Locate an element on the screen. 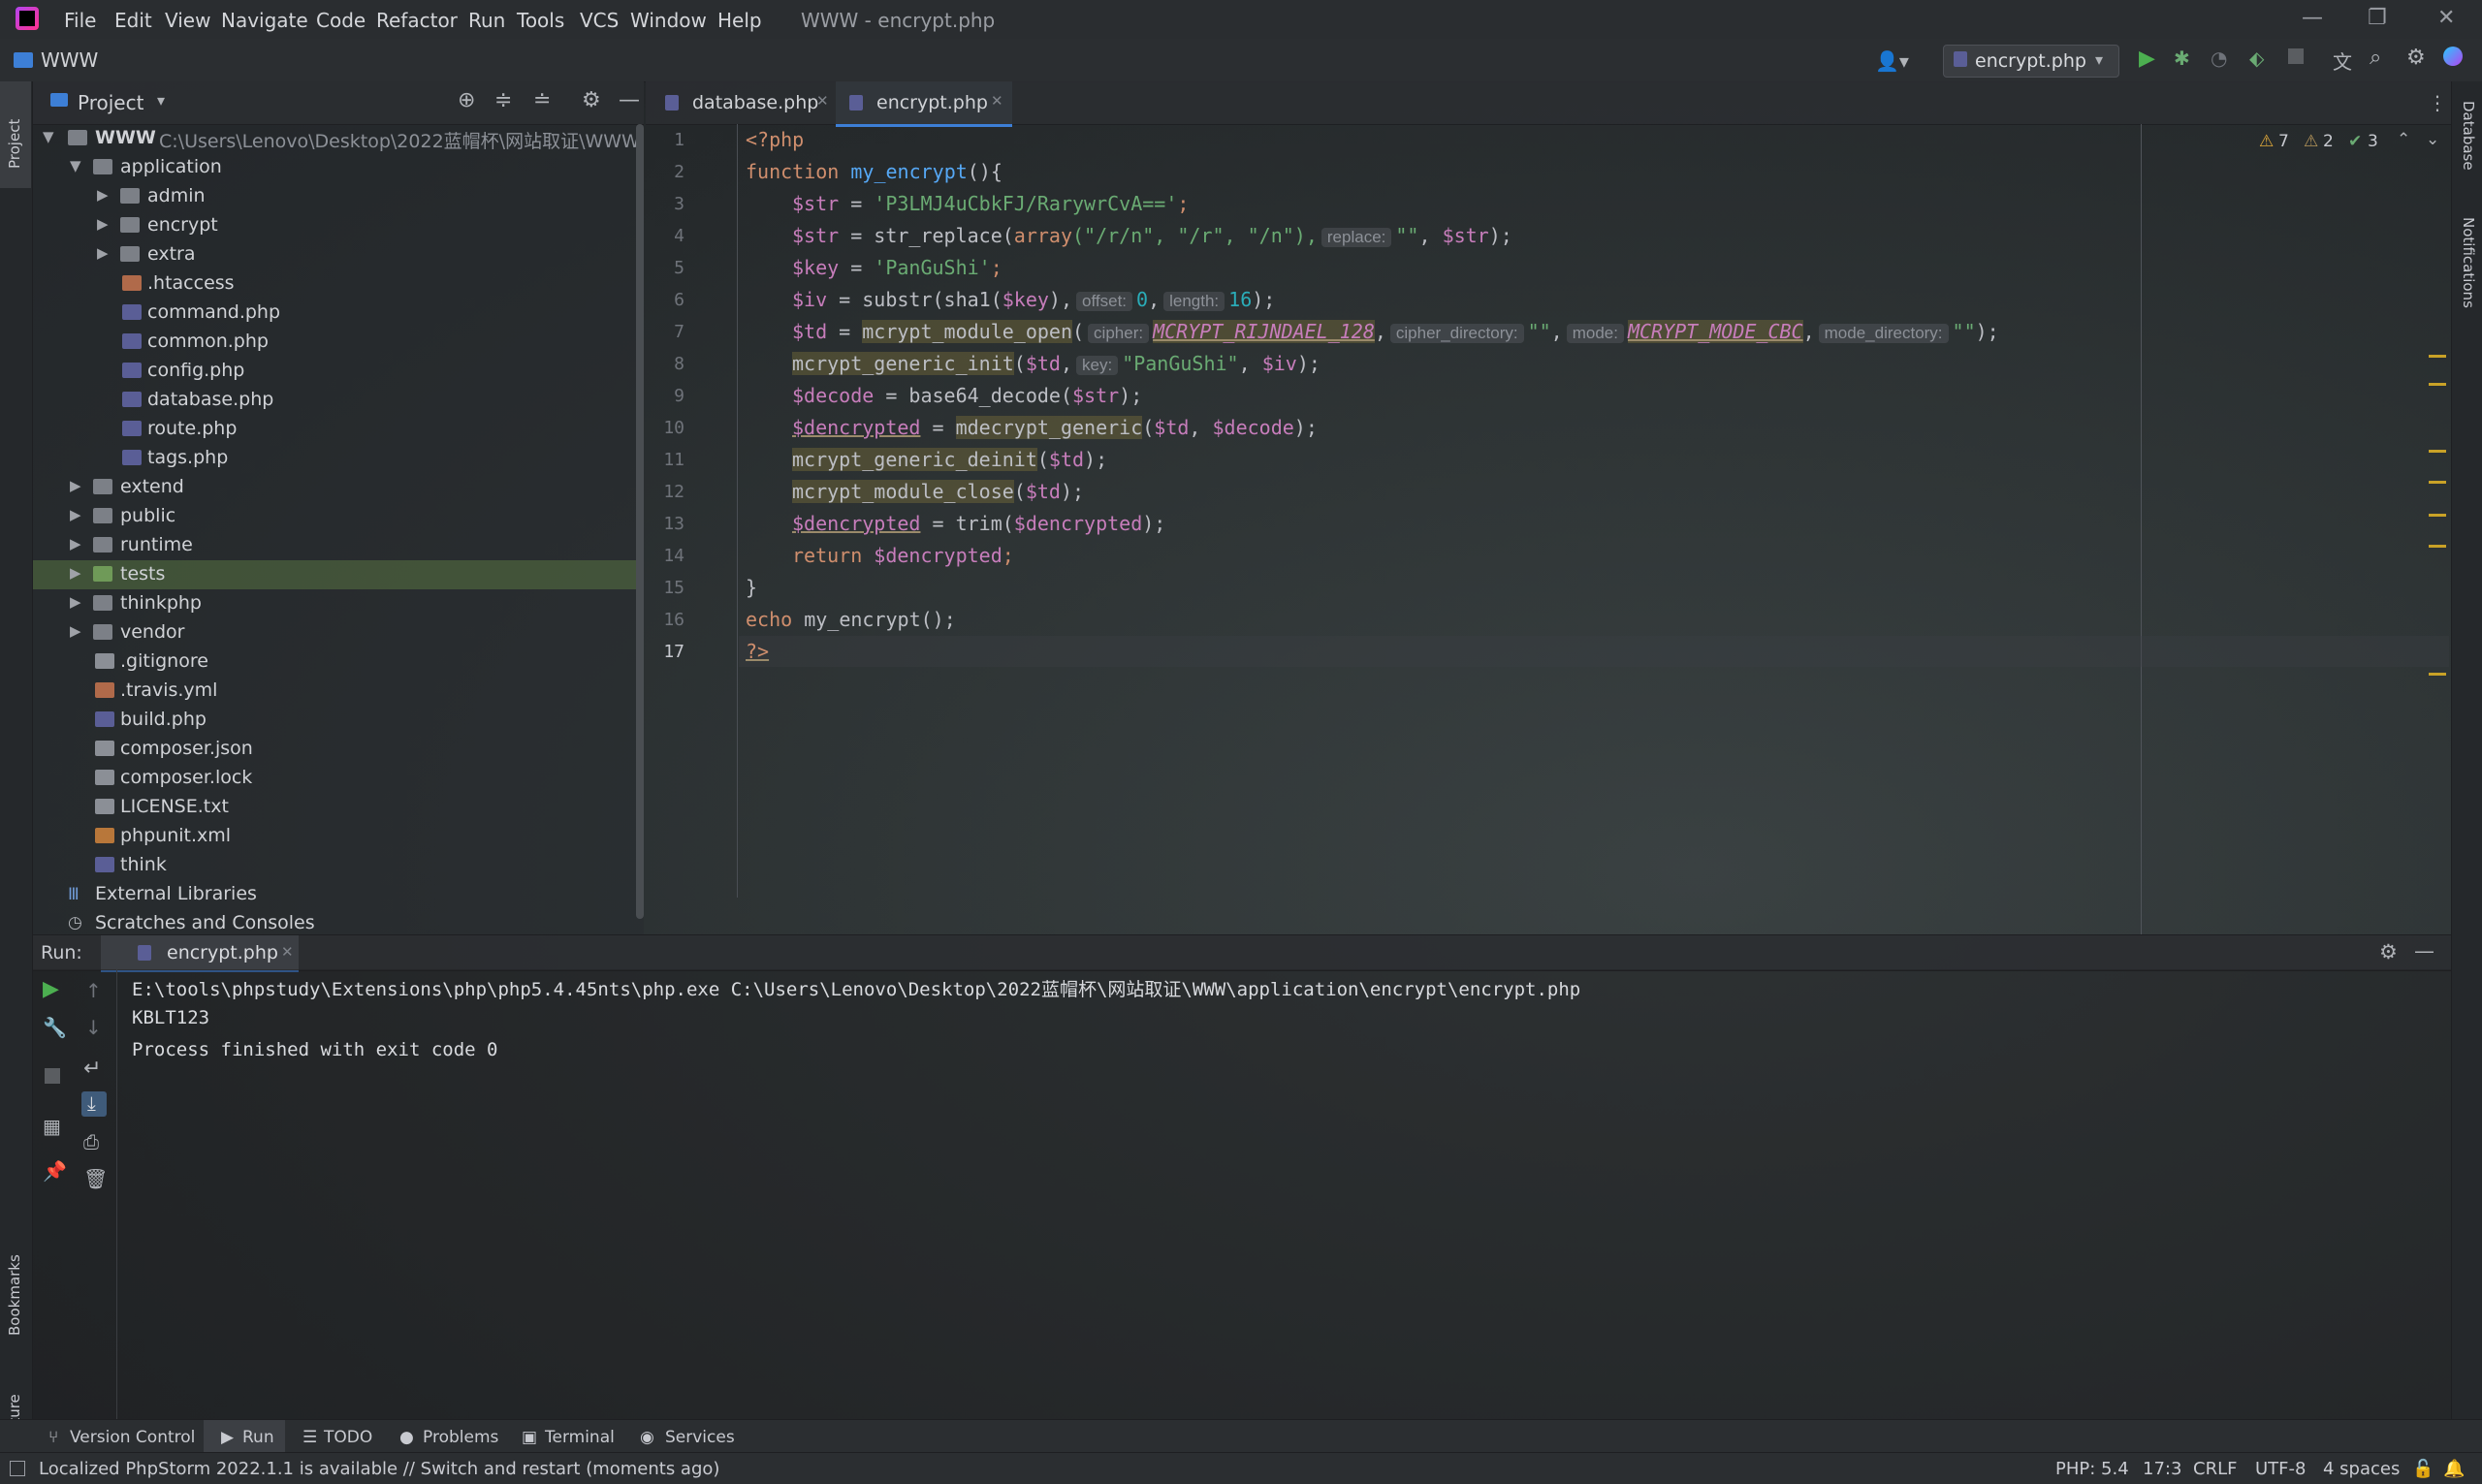 Image resolution: width=2482 pixels, height=1484 pixels. menu-navigate: Navigate is located at coordinates (264, 21).